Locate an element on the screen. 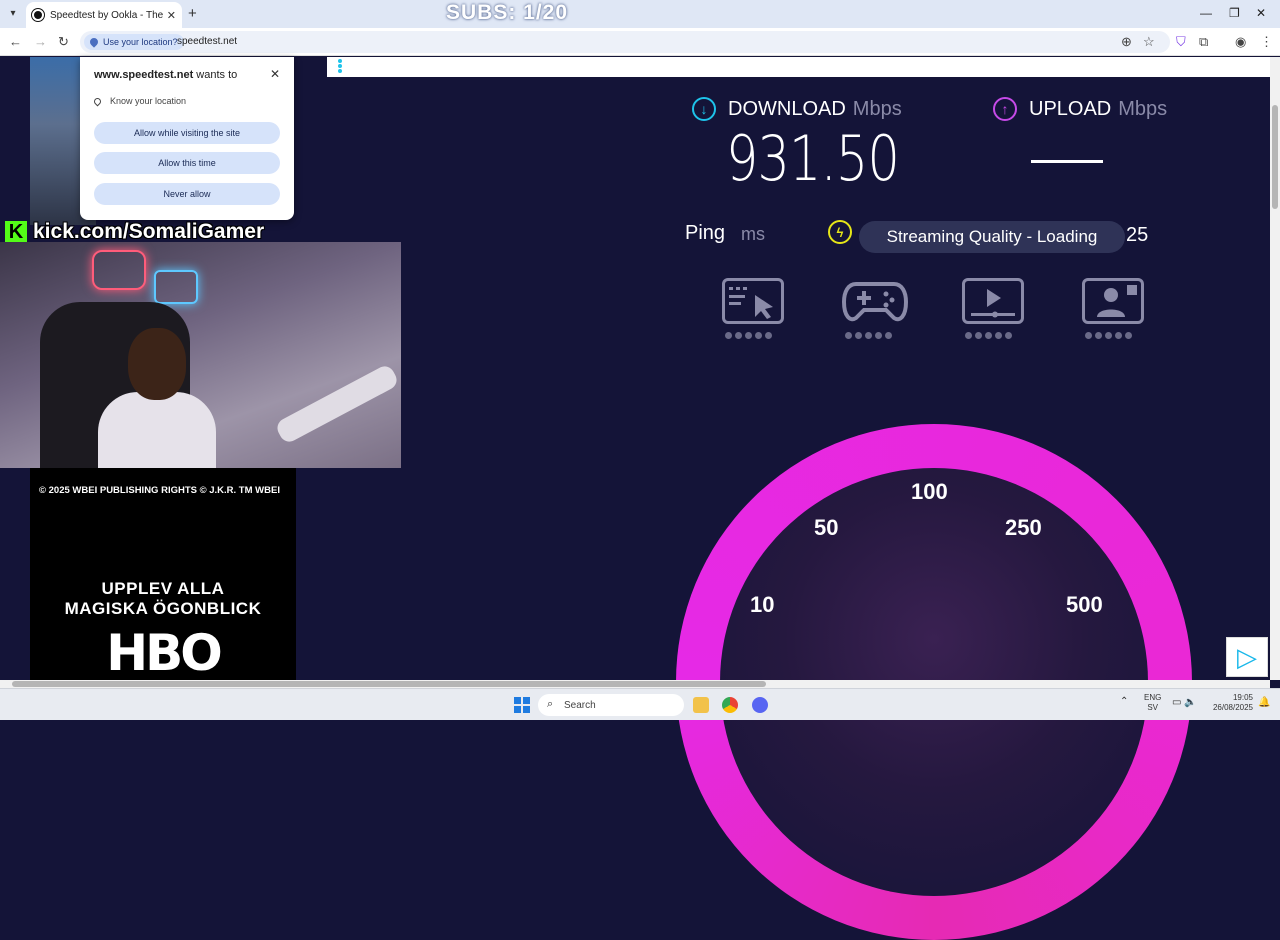 The image size is (1280, 940). extension-shield-icon: ⛉ is located at coordinates (1181, 42).